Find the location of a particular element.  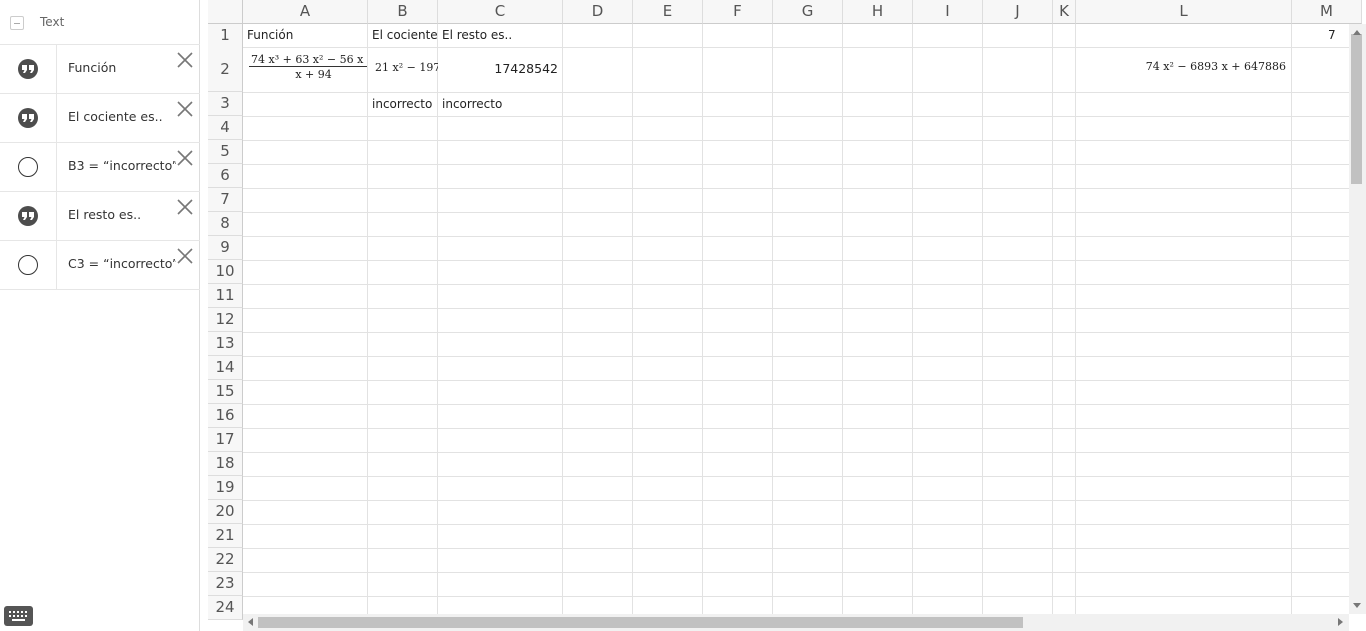

column-header-h: H is located at coordinates (878, 12).